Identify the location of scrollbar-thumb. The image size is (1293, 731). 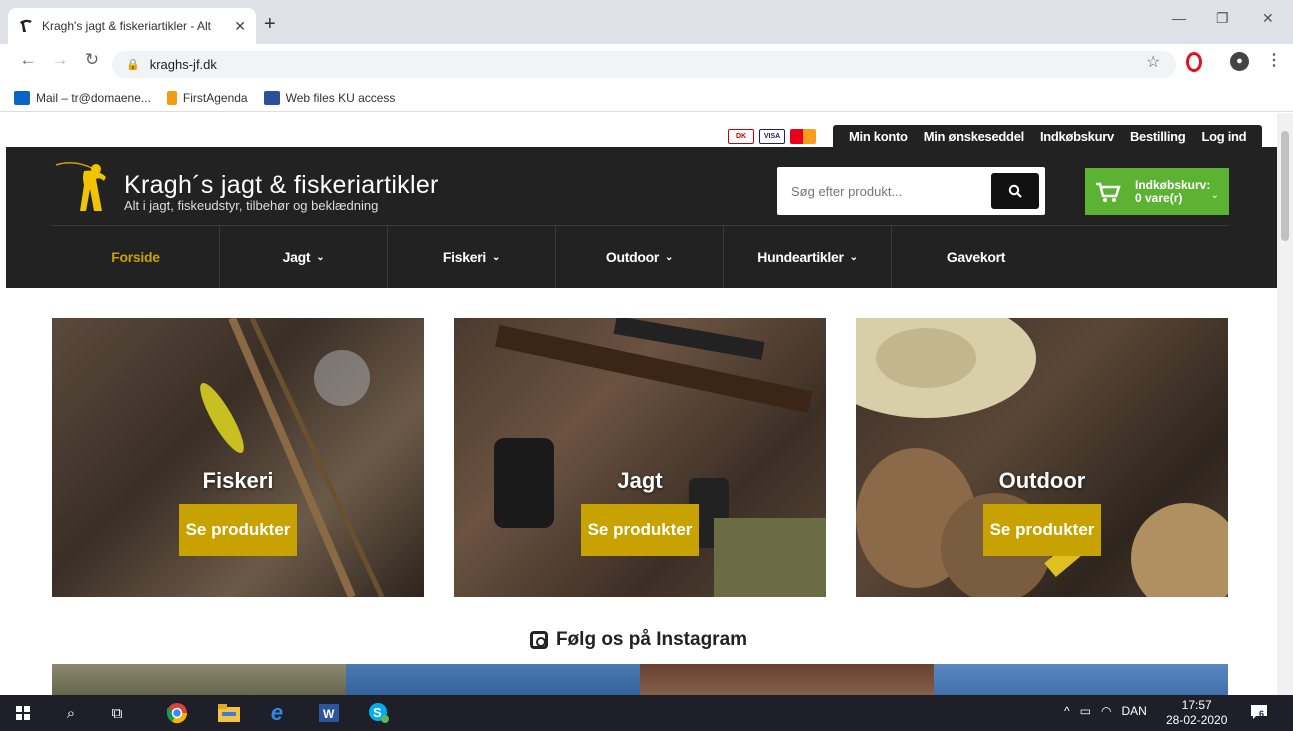
(1285, 186).